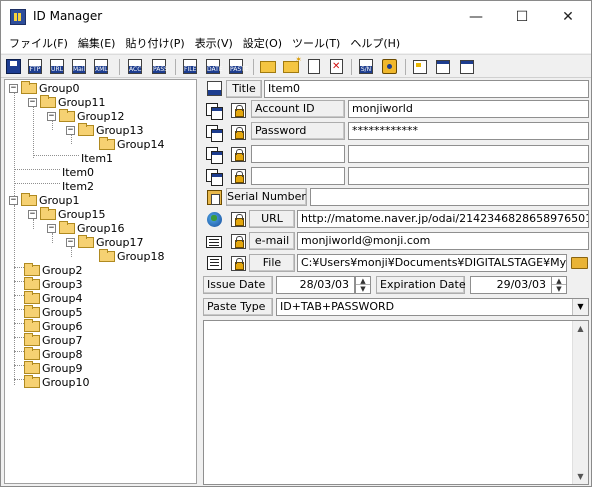 Image resolution: width=592 pixels, height=487 pixels. Describe the element at coordinates (272, 263) in the screenshot. I see `file-button: File` at that location.